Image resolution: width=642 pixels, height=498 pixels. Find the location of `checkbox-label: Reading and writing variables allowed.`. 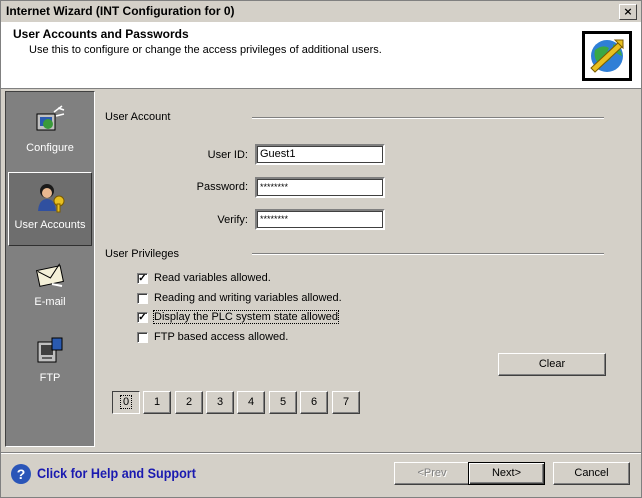

checkbox-label: Reading and writing variables allowed. is located at coordinates (248, 298).